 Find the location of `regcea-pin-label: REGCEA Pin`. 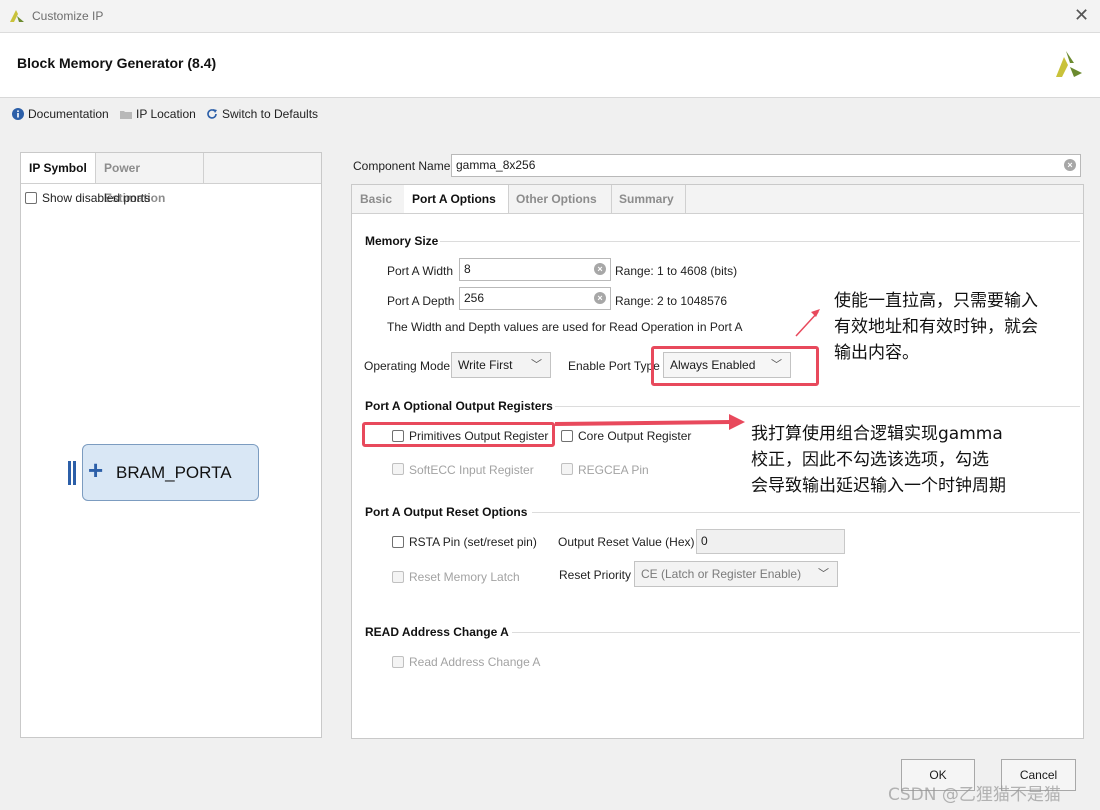

regcea-pin-label: REGCEA Pin is located at coordinates (613, 470).